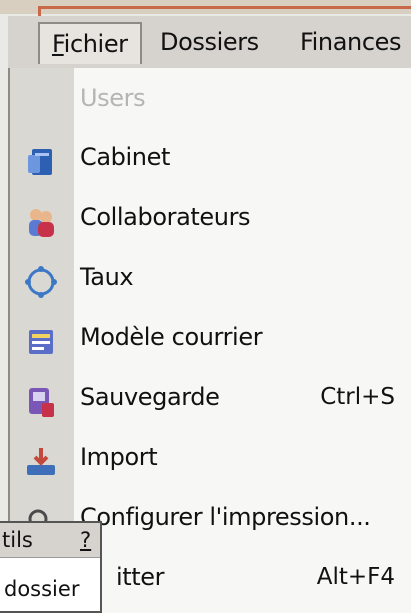  Describe the element at coordinates (41, 282) in the screenshot. I see `rate-icon` at that location.